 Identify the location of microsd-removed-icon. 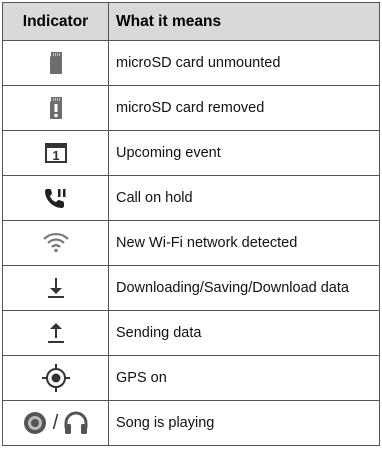
(56, 108).